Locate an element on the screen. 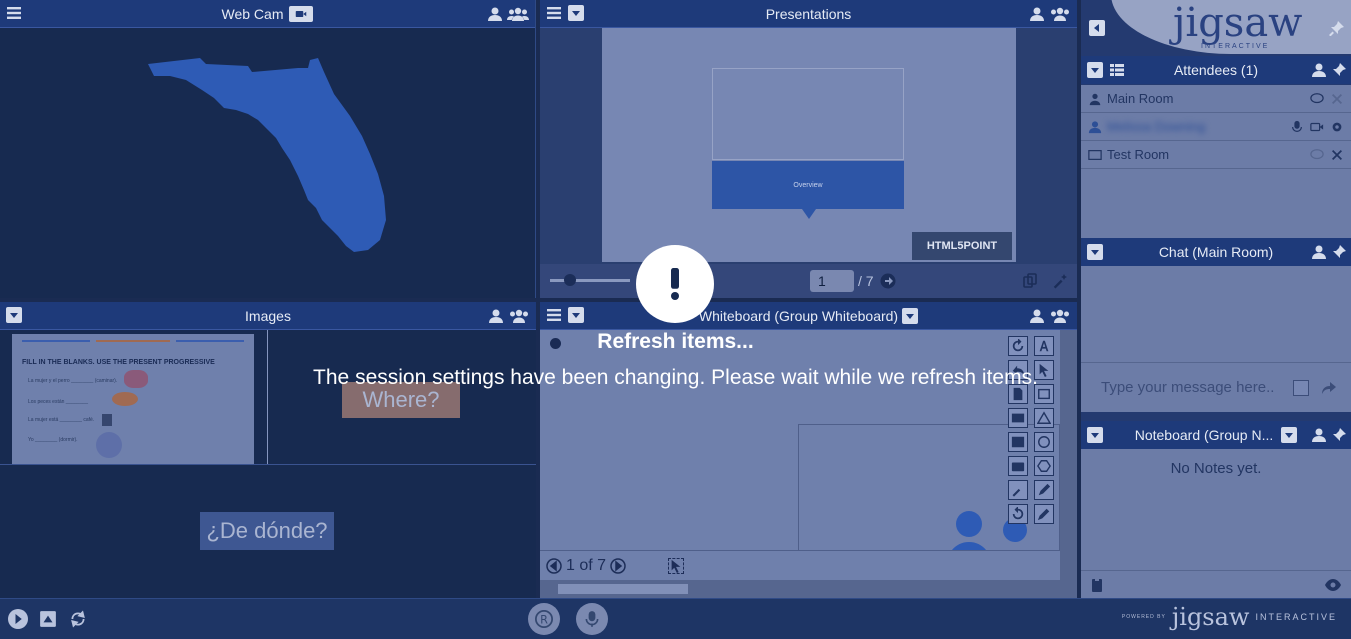  upload-icon is located at coordinates (48, 619).